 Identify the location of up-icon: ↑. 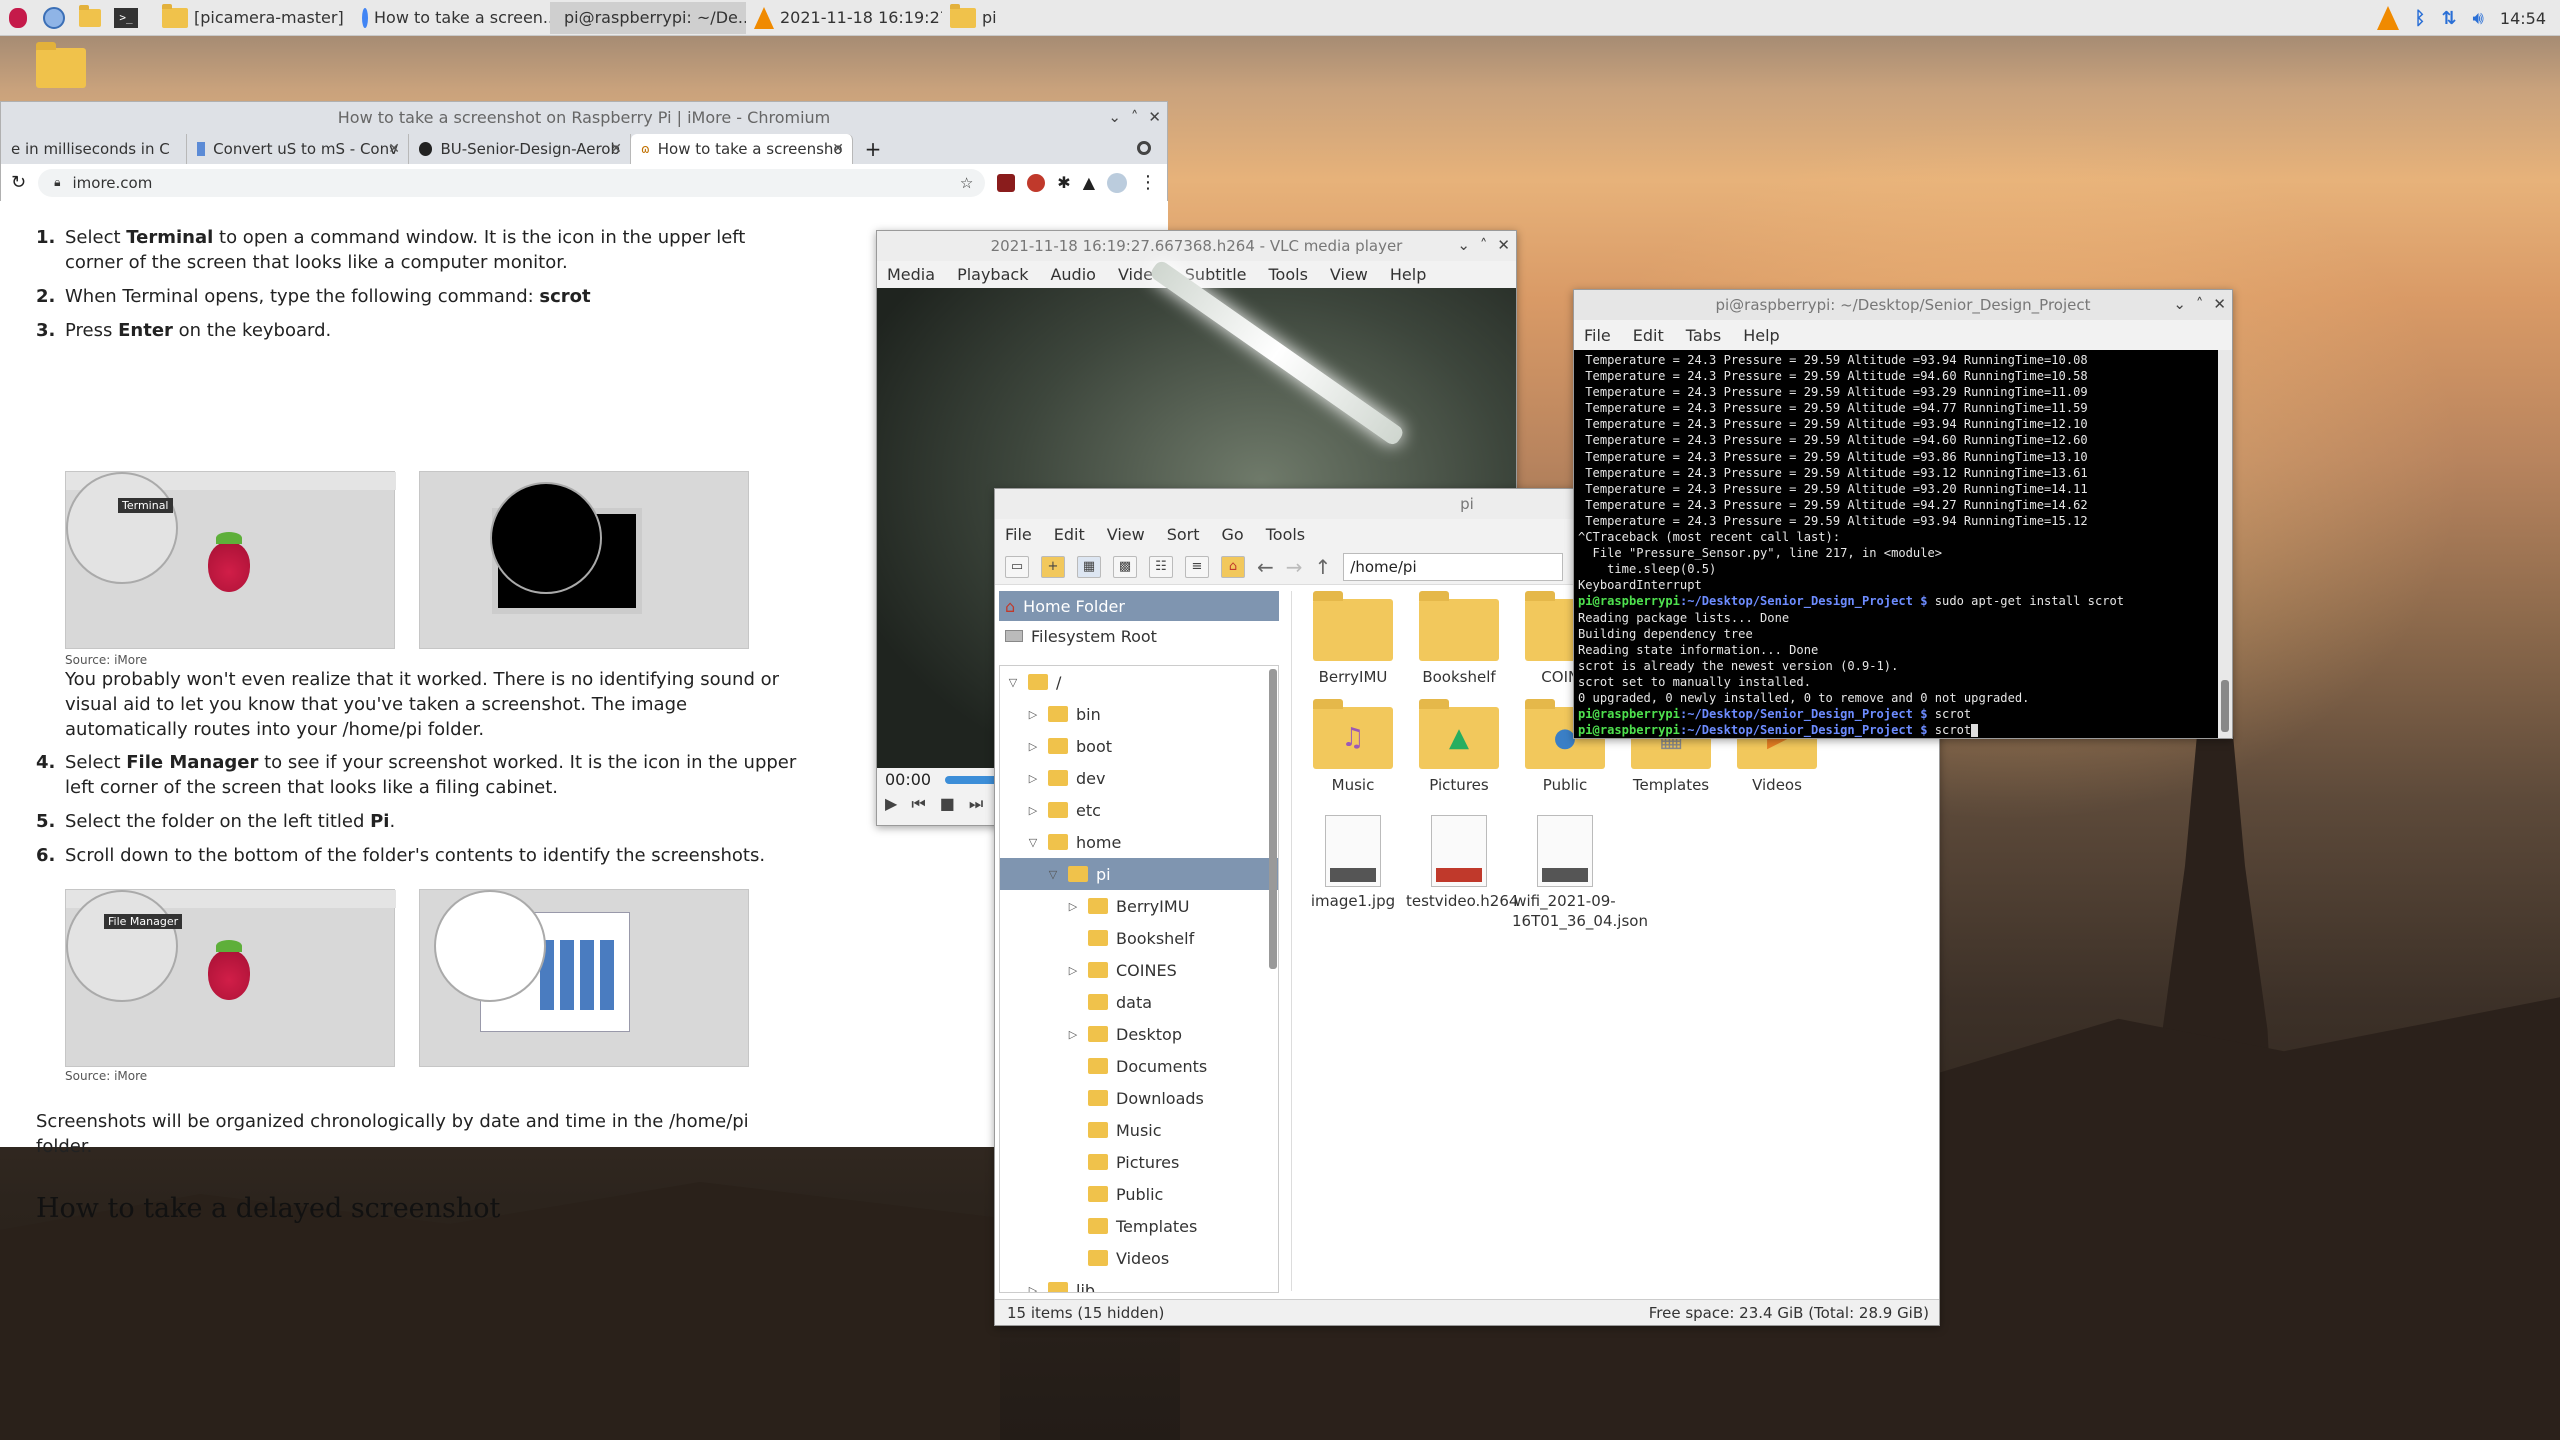
(1323, 567).